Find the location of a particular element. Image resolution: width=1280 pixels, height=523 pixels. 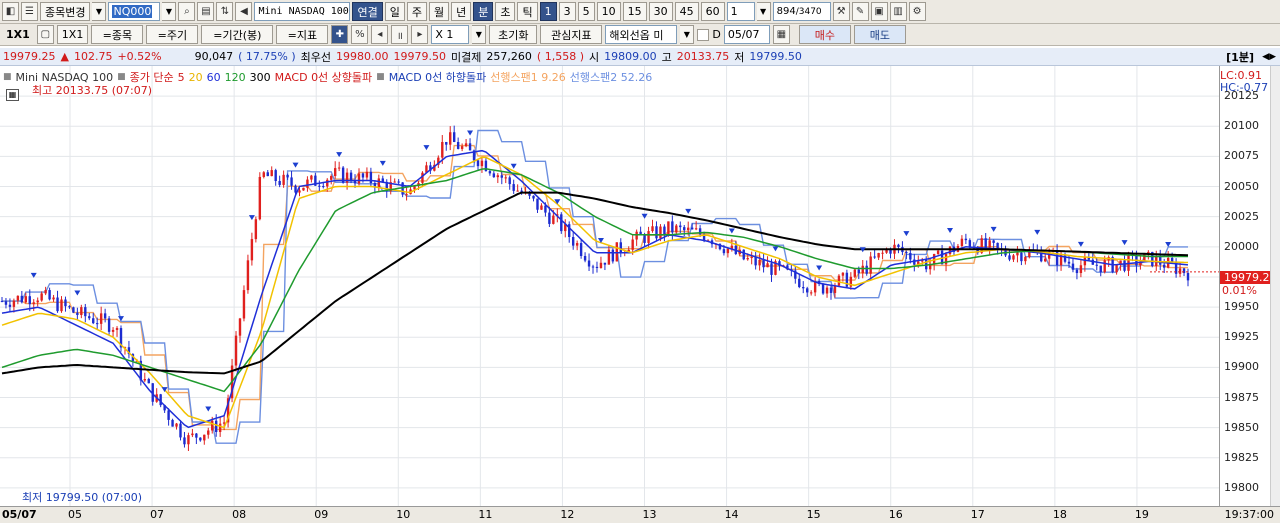

save-icon: ▣ is located at coordinates (879, 11).